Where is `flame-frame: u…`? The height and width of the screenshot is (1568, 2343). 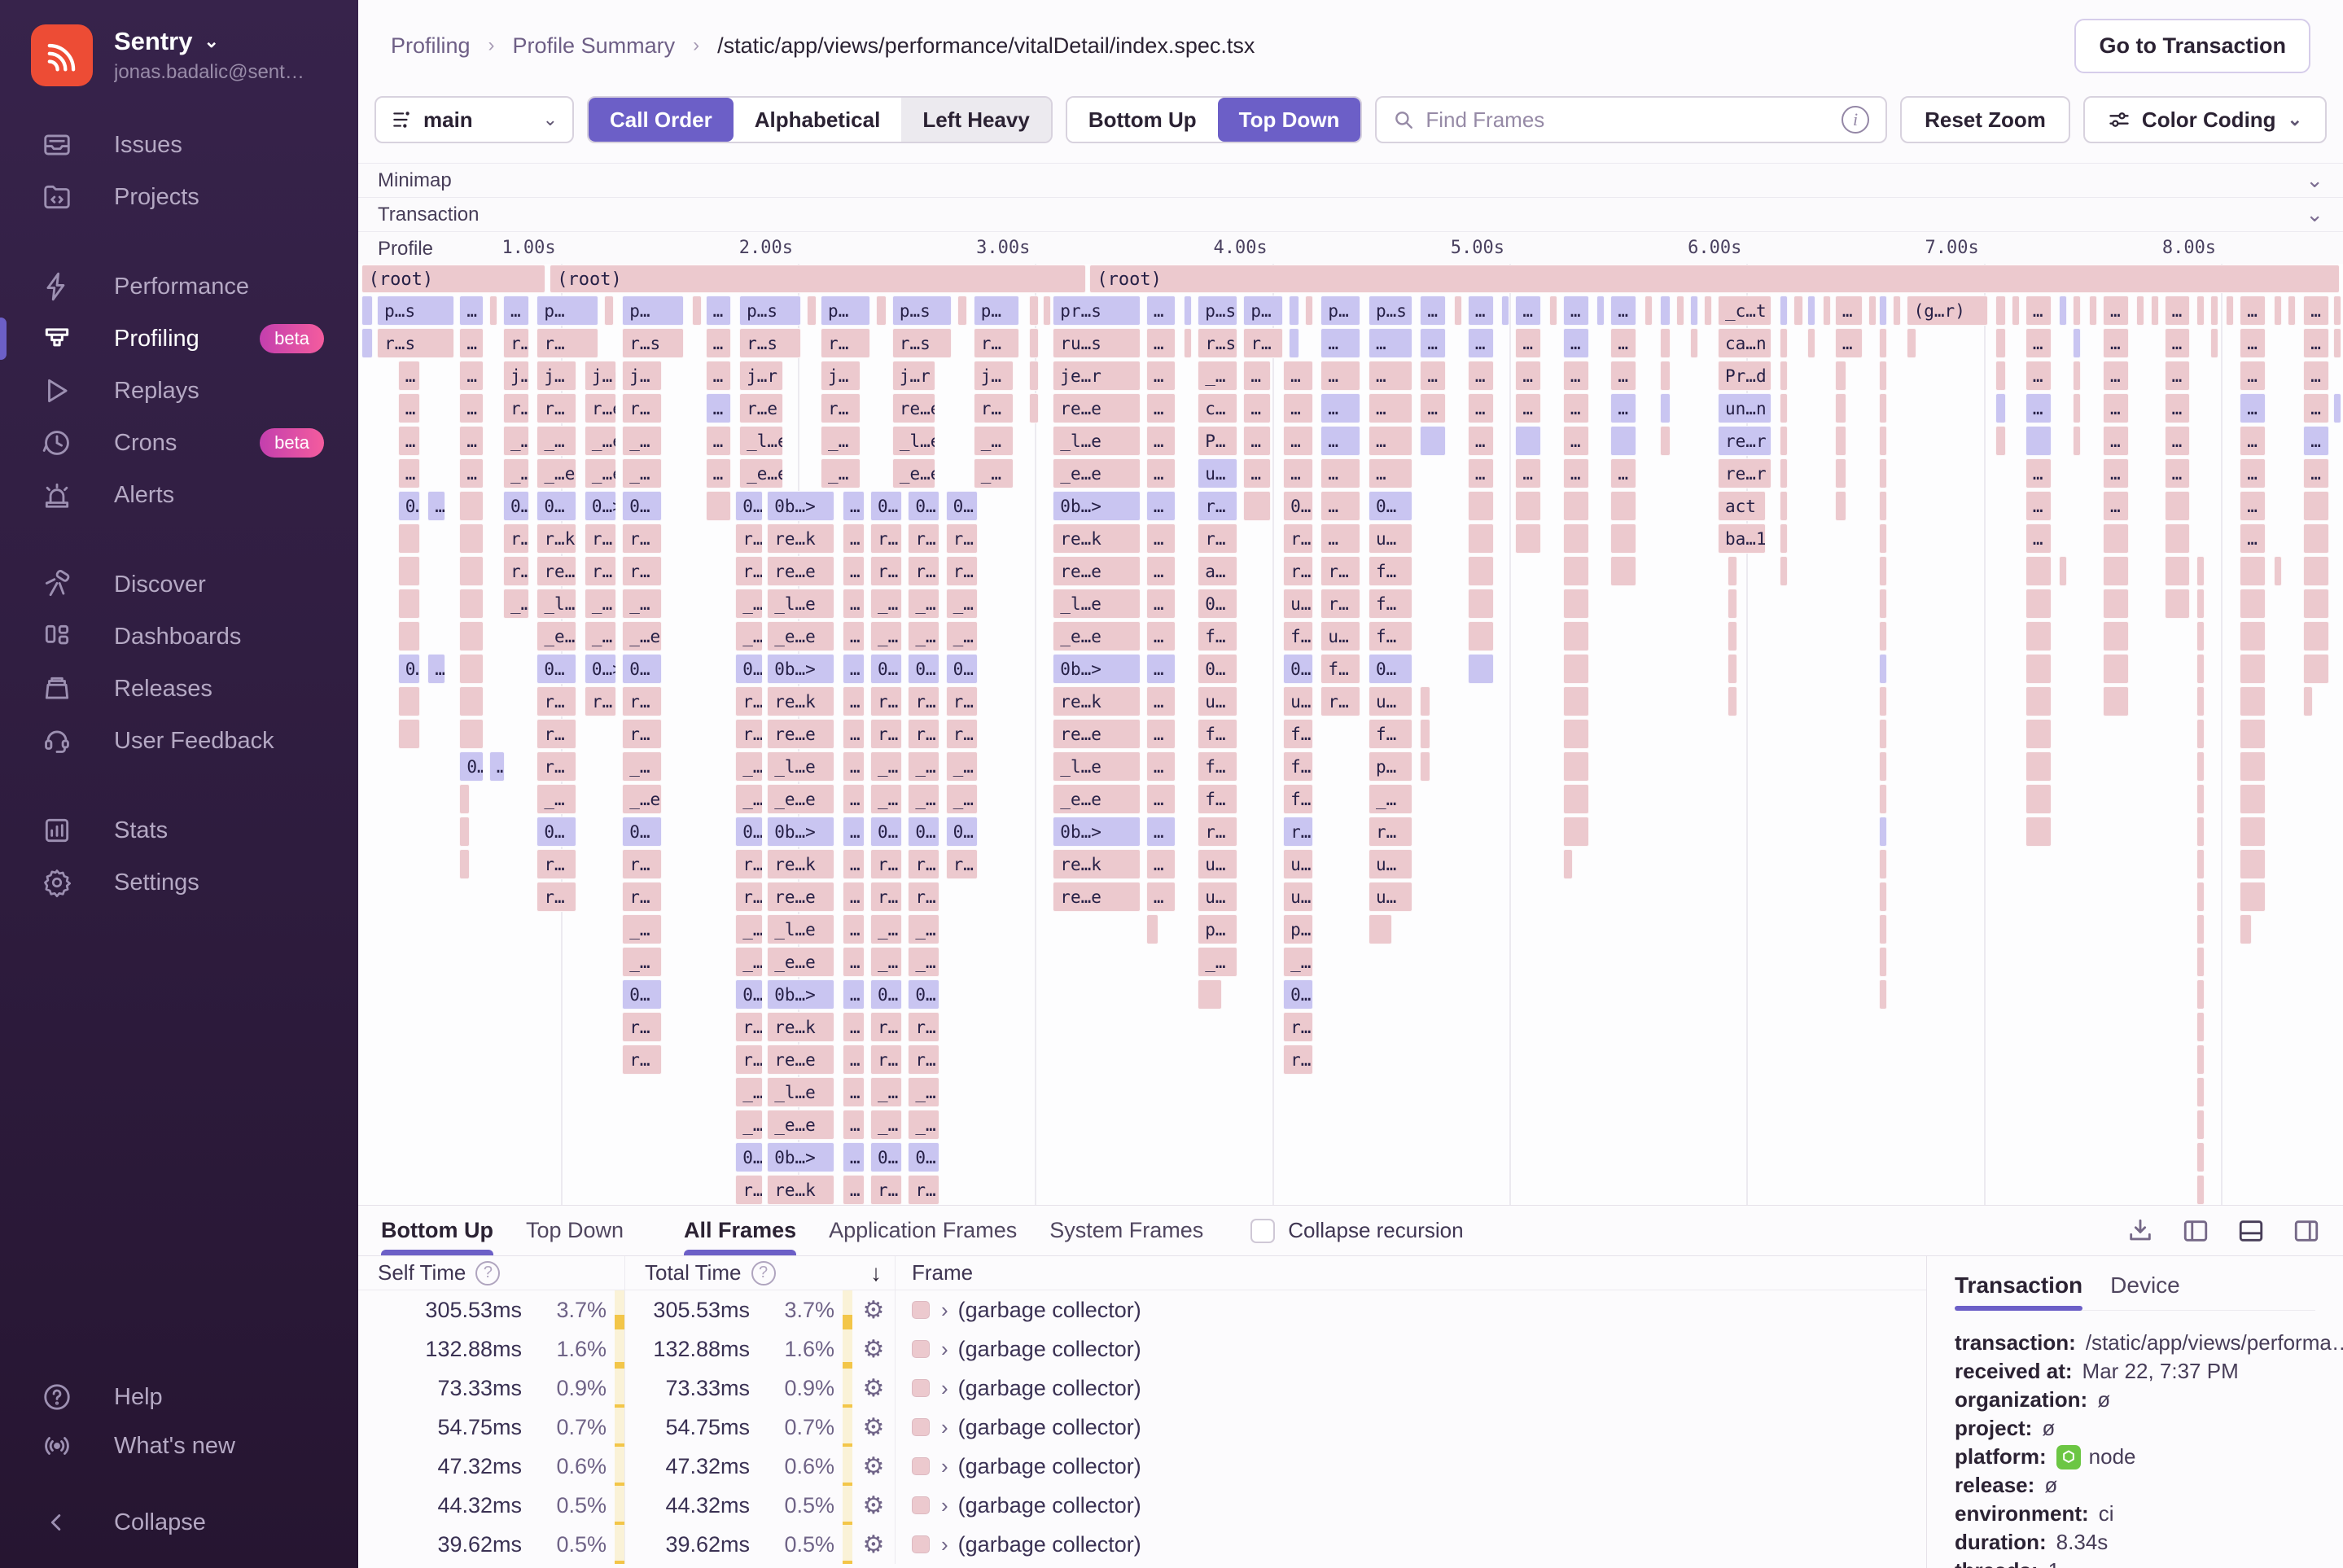
flame-frame: u… is located at coordinates (1340, 636).